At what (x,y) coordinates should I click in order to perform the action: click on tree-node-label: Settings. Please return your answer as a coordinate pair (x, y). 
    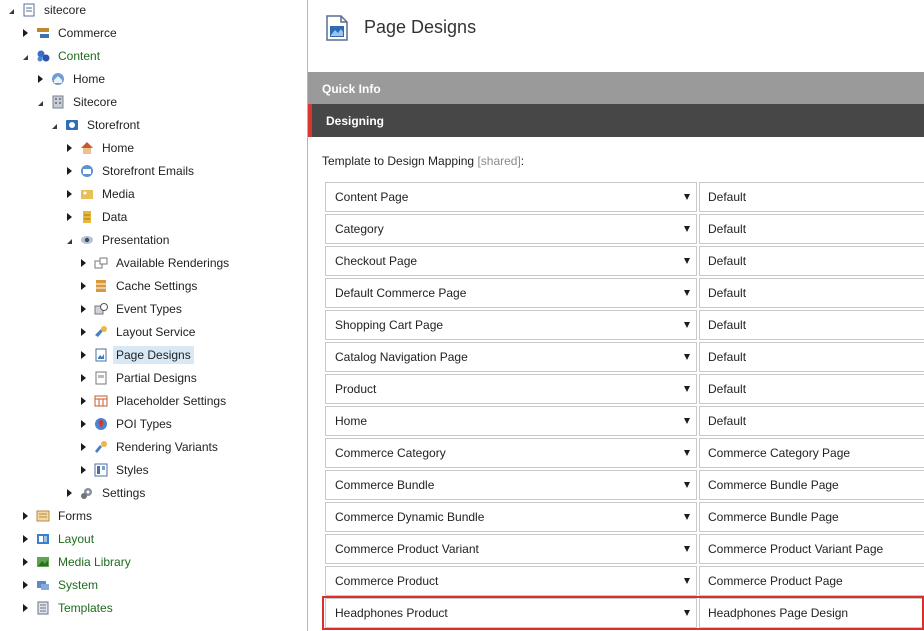
    Looking at the image, I should click on (124, 493).